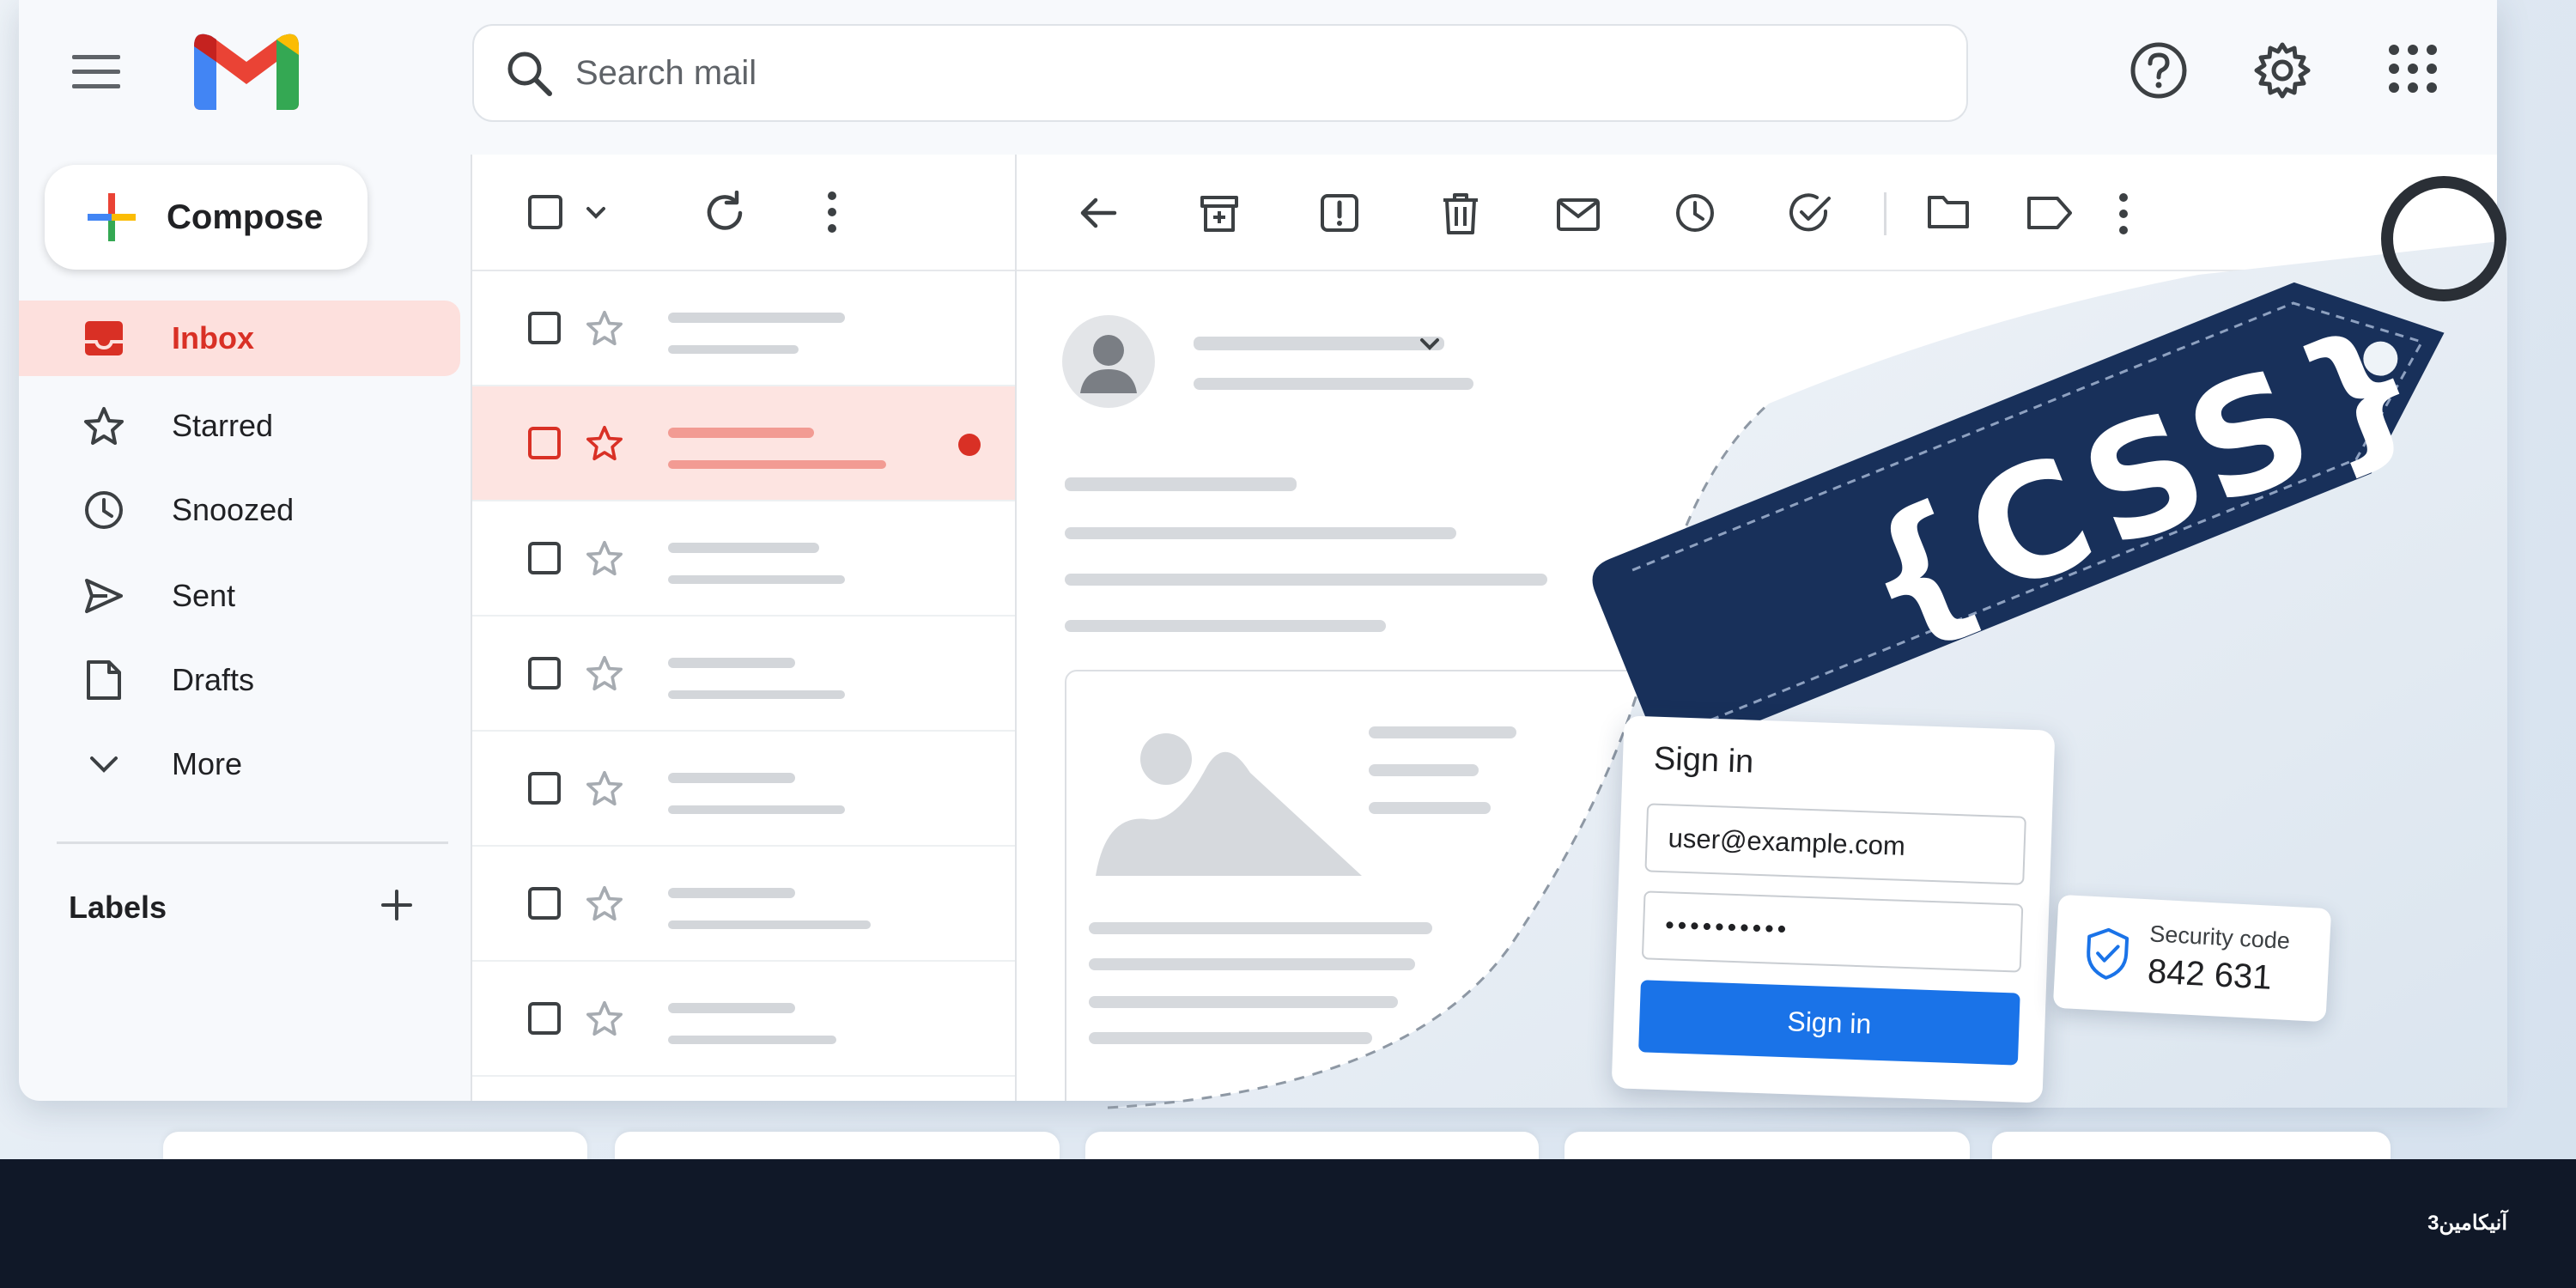 Image resolution: width=2576 pixels, height=1288 pixels. What do you see at coordinates (246, 217) in the screenshot?
I see `compose-label: Compose` at bounding box center [246, 217].